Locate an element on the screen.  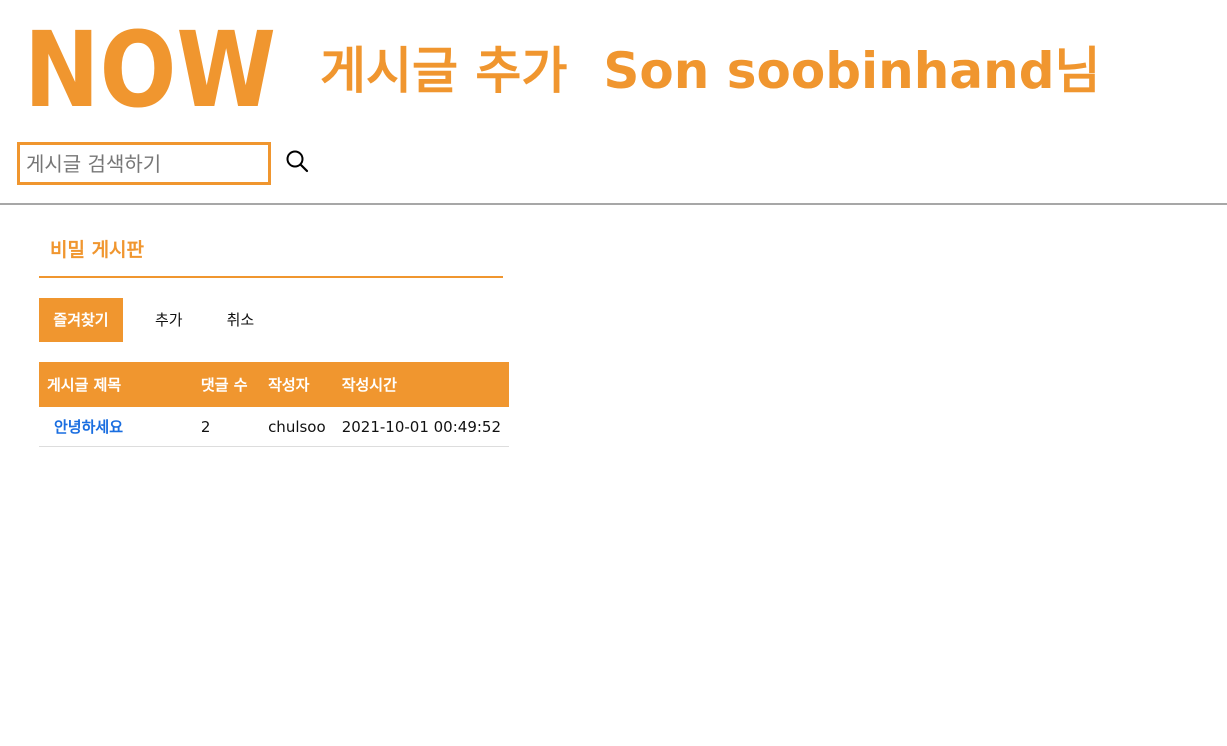
column-header-comments: 댓글 수 is located at coordinates (224, 385).